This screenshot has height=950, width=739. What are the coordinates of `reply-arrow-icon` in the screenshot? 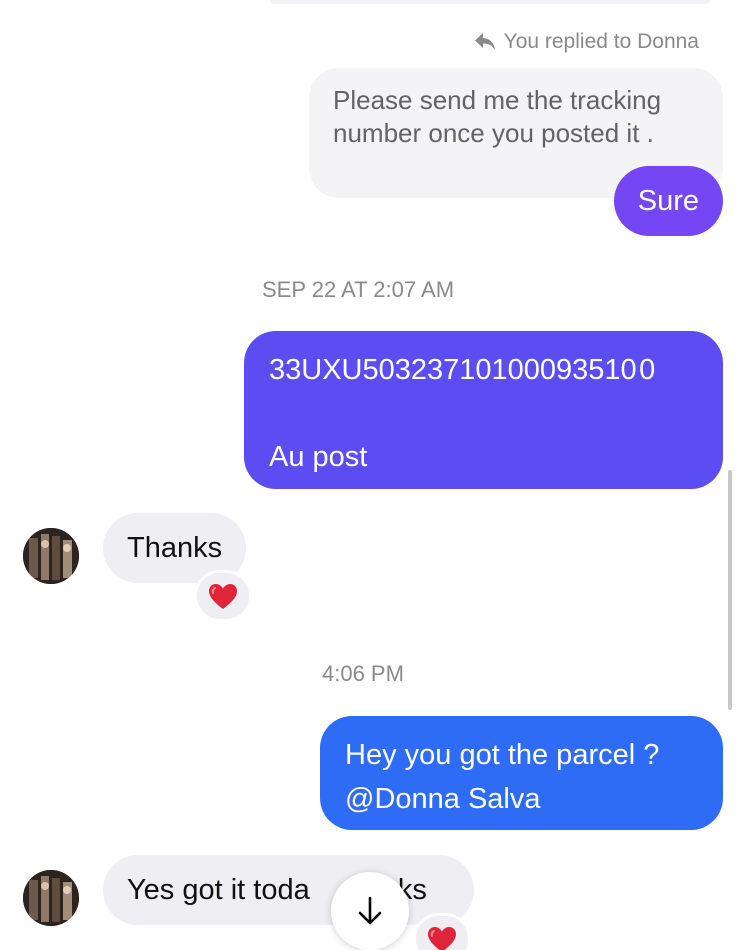 It's located at (485, 42).